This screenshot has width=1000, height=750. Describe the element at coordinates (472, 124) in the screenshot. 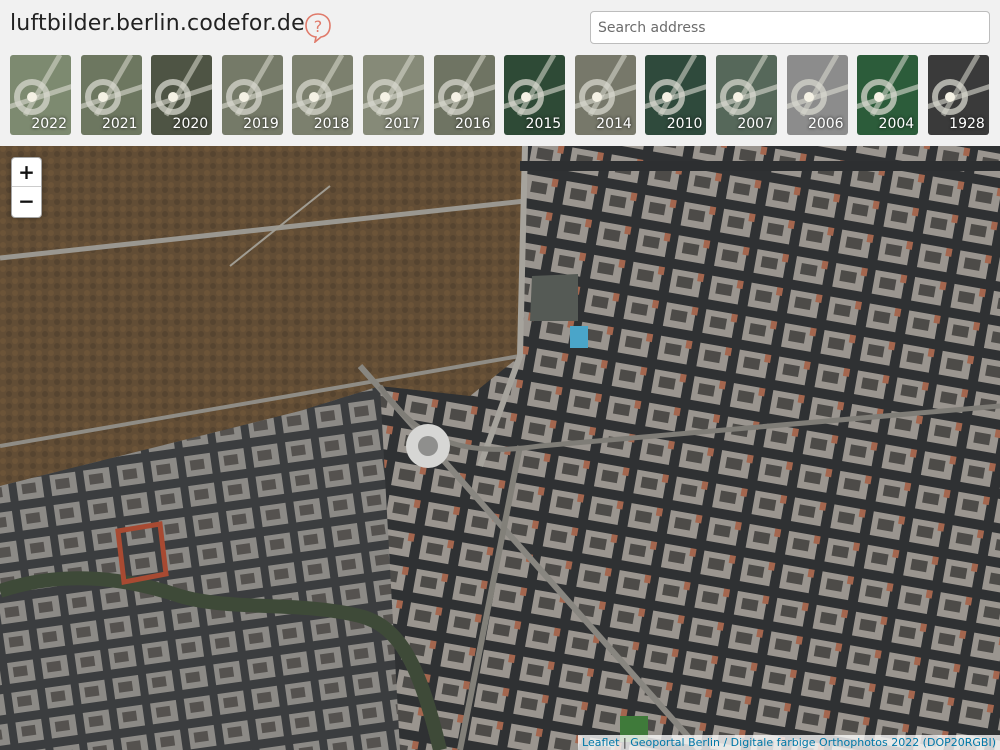

I see `year-label: 2016` at that location.